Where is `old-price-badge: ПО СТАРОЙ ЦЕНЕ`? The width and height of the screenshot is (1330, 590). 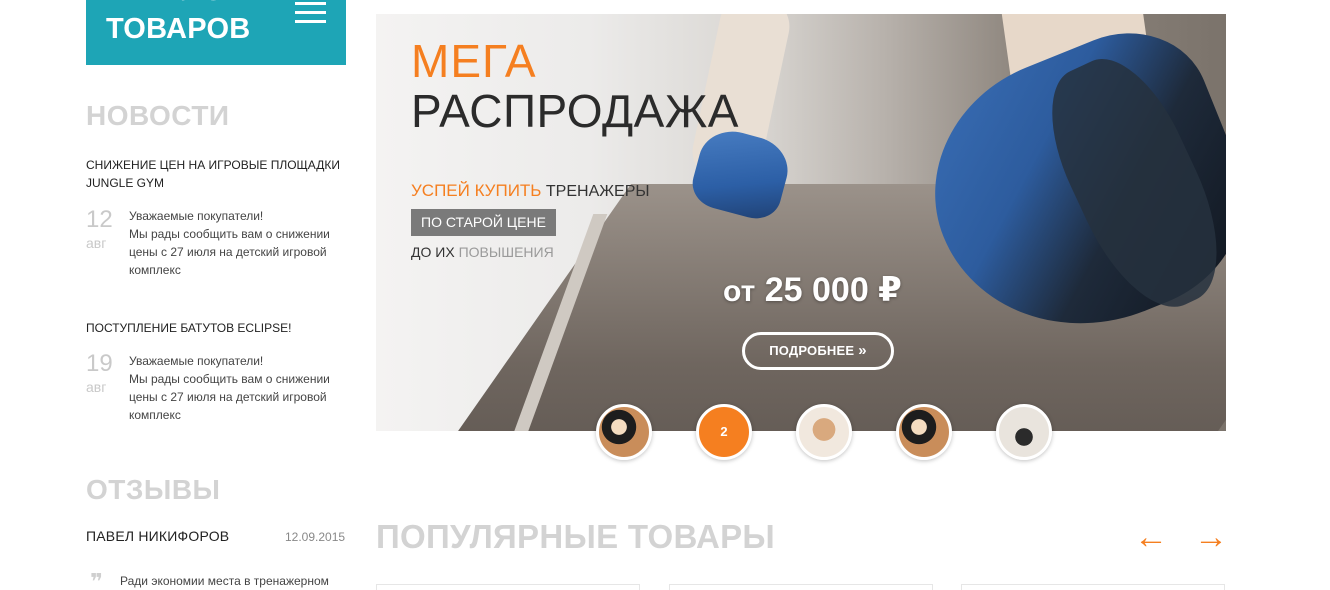
old-price-badge: ПО СТАРОЙ ЦЕНЕ is located at coordinates (483, 222).